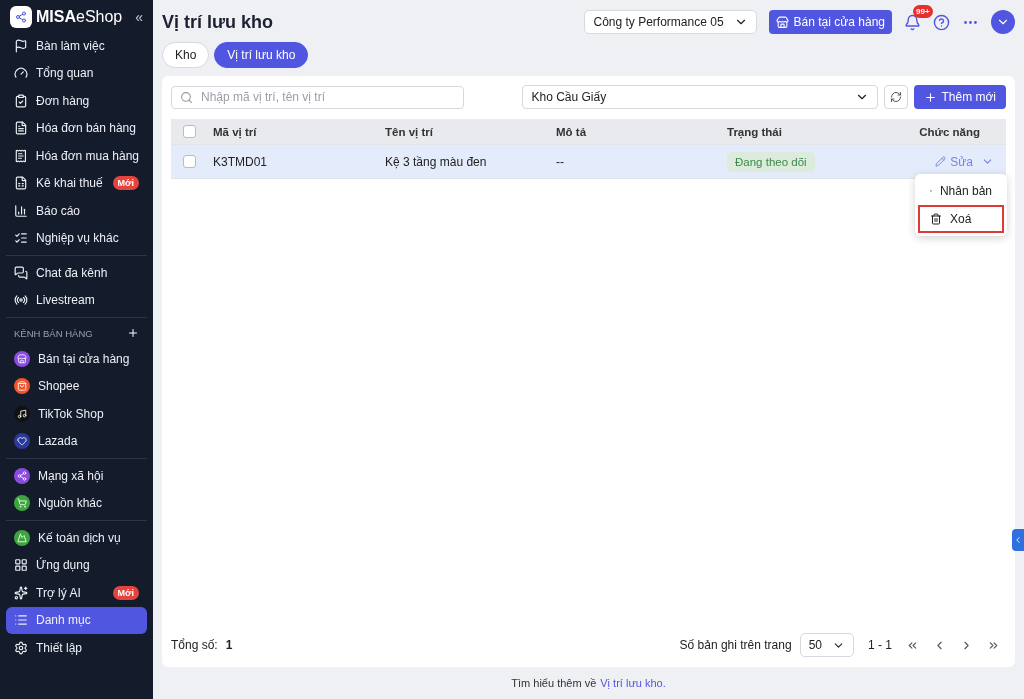  I want to click on document-icon, so click(21, 128).